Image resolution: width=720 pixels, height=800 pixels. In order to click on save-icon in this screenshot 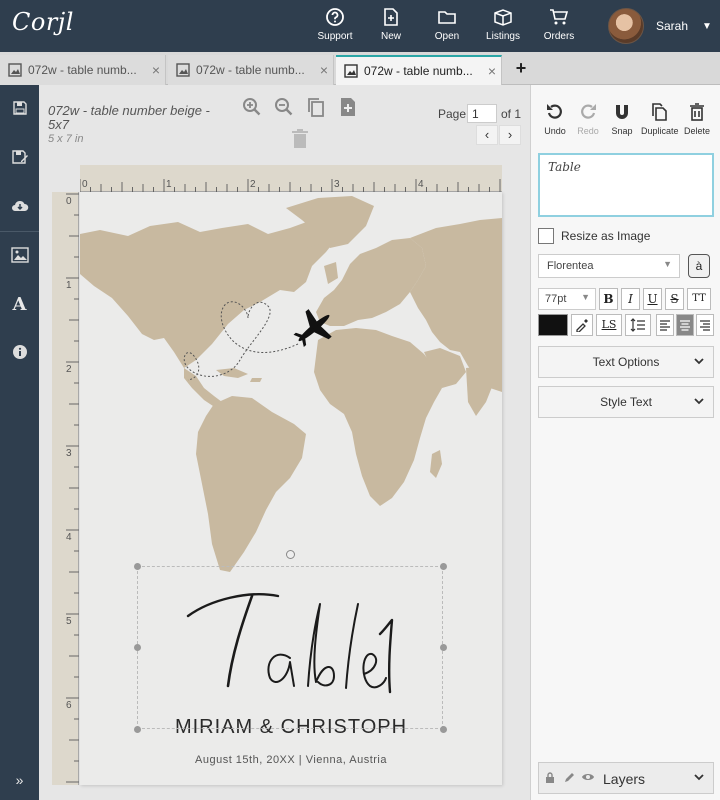, I will do `click(19, 108)`.